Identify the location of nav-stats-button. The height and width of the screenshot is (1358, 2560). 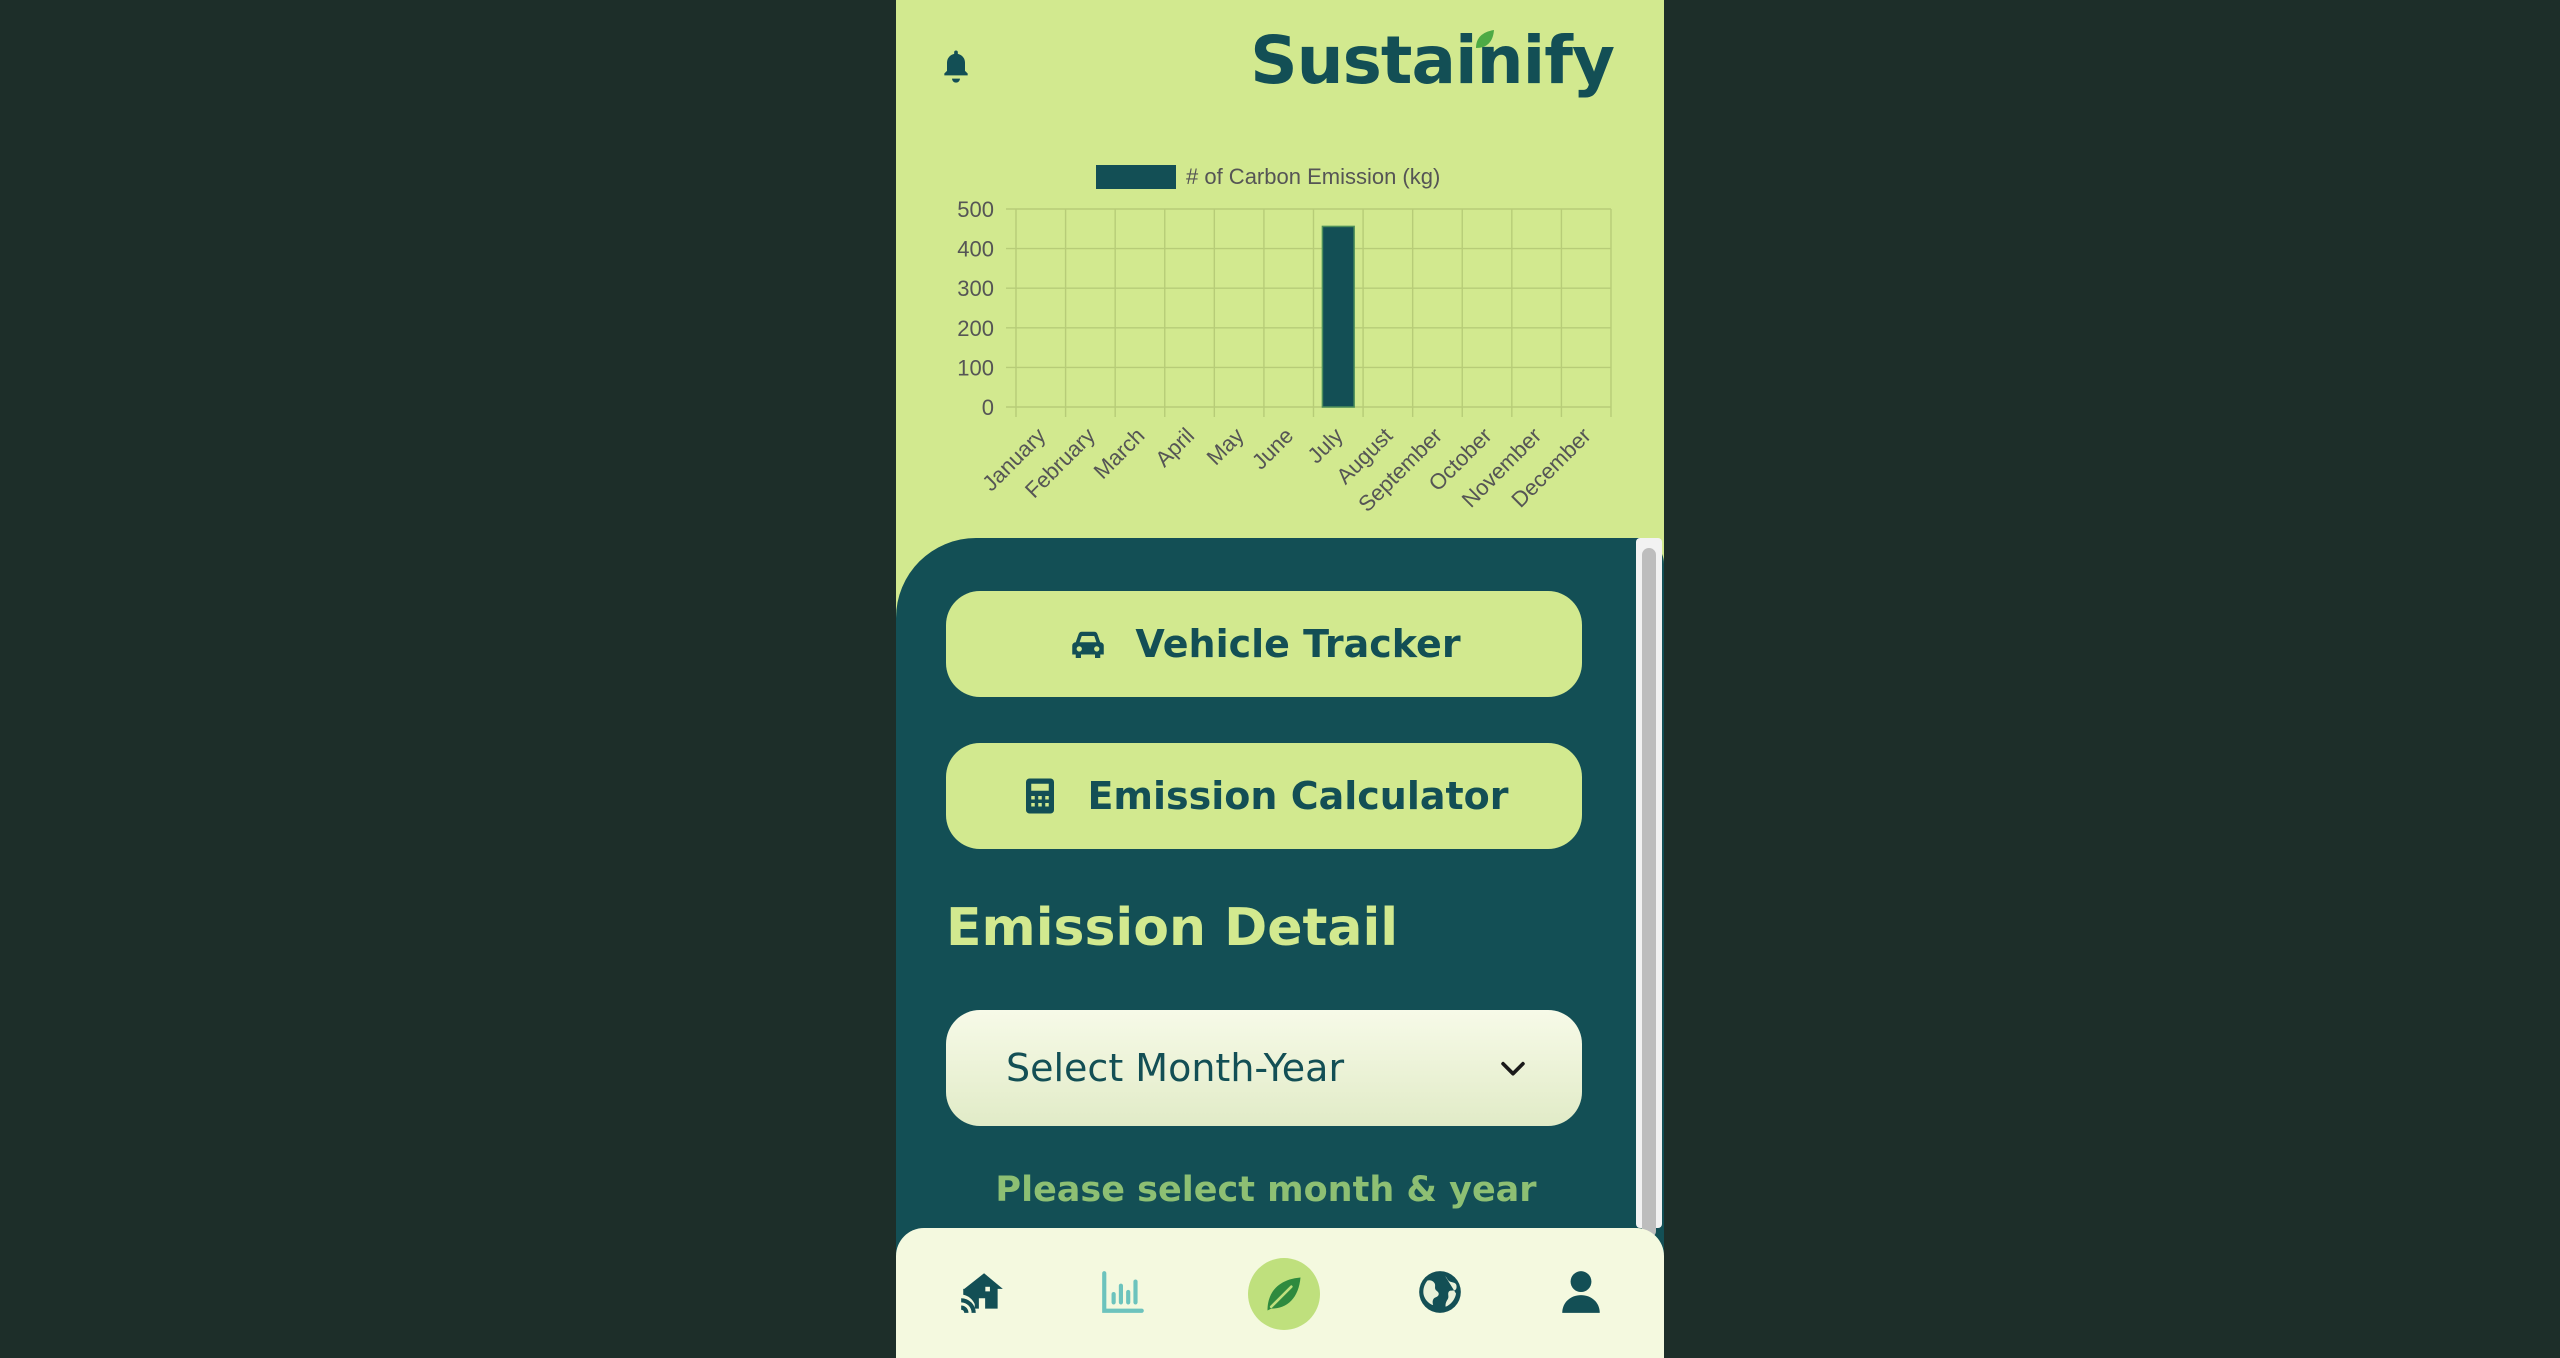
(1123, 1292).